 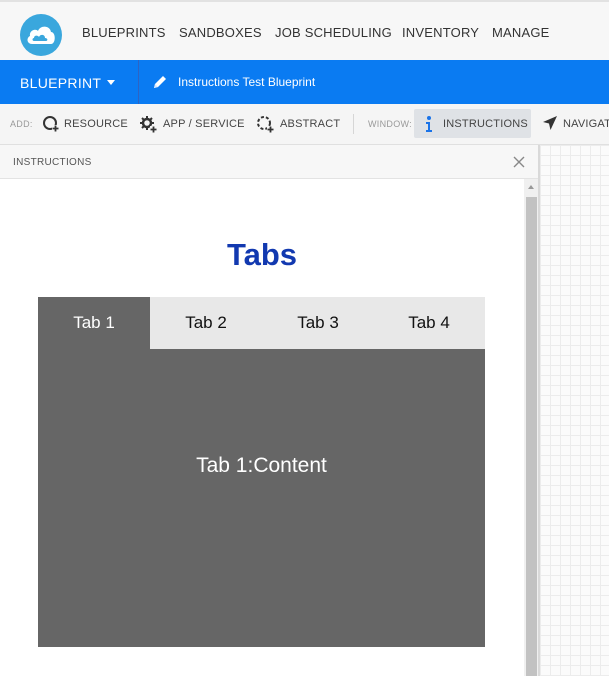 I want to click on blueprint-title: Instructions Test Blueprint, so click(x=246, y=82).